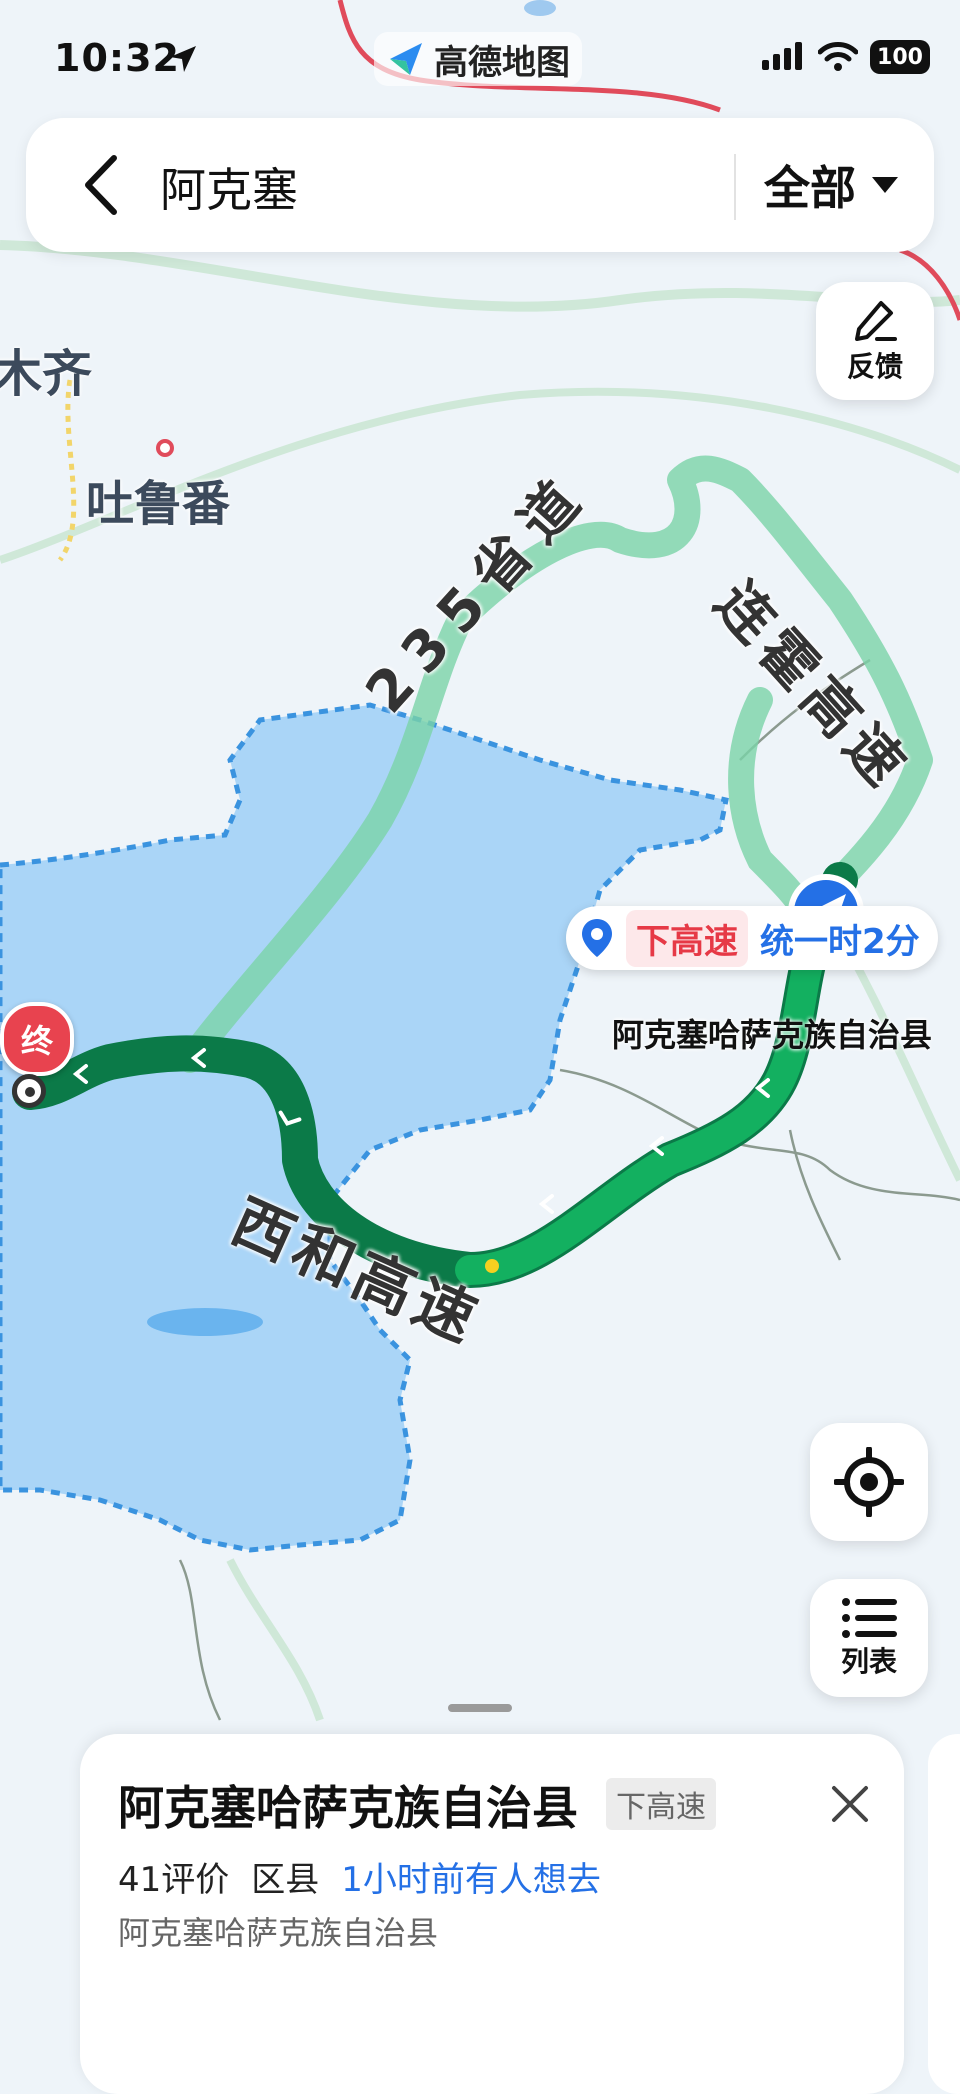  What do you see at coordinates (687, 938) in the screenshot?
I see `route-tip-tag: 下高速` at bounding box center [687, 938].